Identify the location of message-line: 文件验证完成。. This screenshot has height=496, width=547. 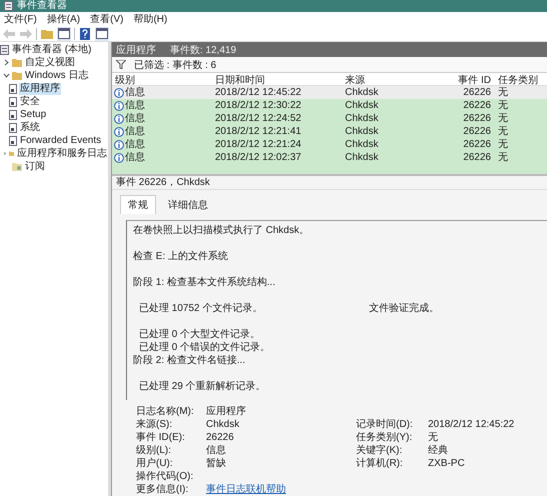
(404, 308).